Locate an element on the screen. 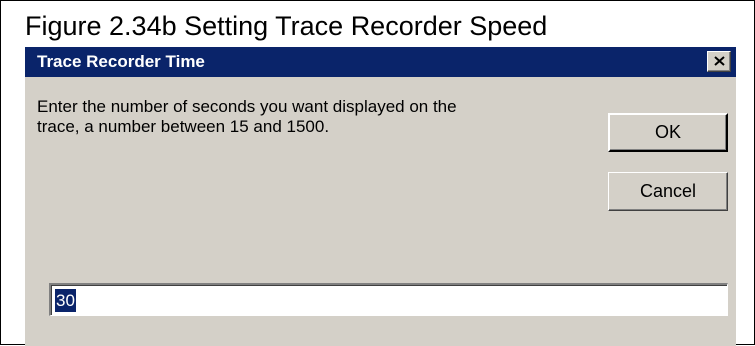 This screenshot has height=346, width=755. close-icon is located at coordinates (719, 61).